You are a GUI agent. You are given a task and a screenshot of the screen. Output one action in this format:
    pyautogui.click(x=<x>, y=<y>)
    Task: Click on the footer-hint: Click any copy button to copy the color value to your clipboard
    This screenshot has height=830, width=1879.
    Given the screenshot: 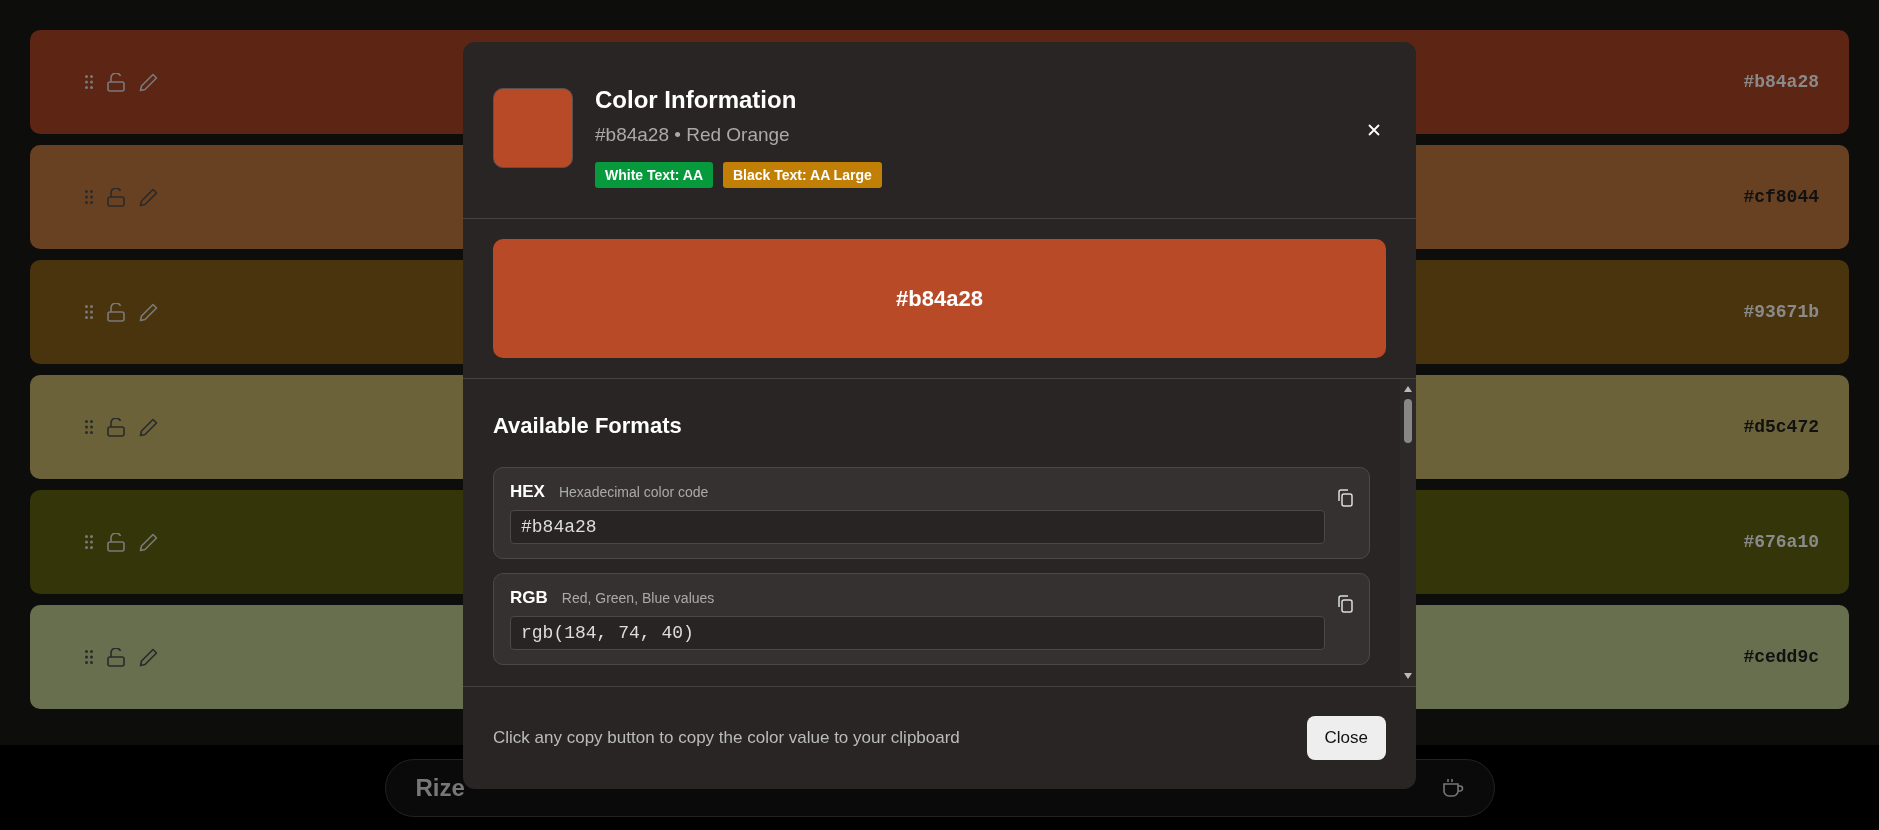 What is the action you would take?
    pyautogui.click(x=726, y=738)
    